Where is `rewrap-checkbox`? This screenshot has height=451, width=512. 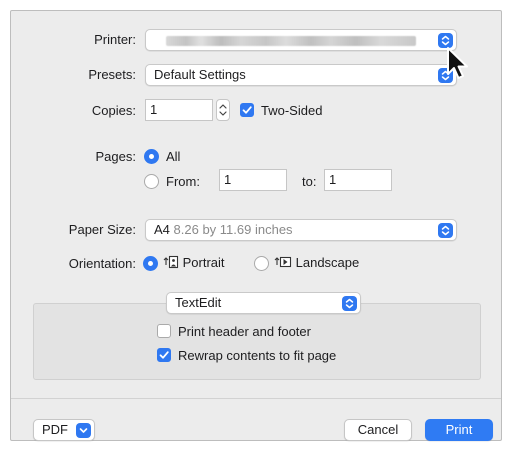
rewrap-checkbox is located at coordinates (164, 355).